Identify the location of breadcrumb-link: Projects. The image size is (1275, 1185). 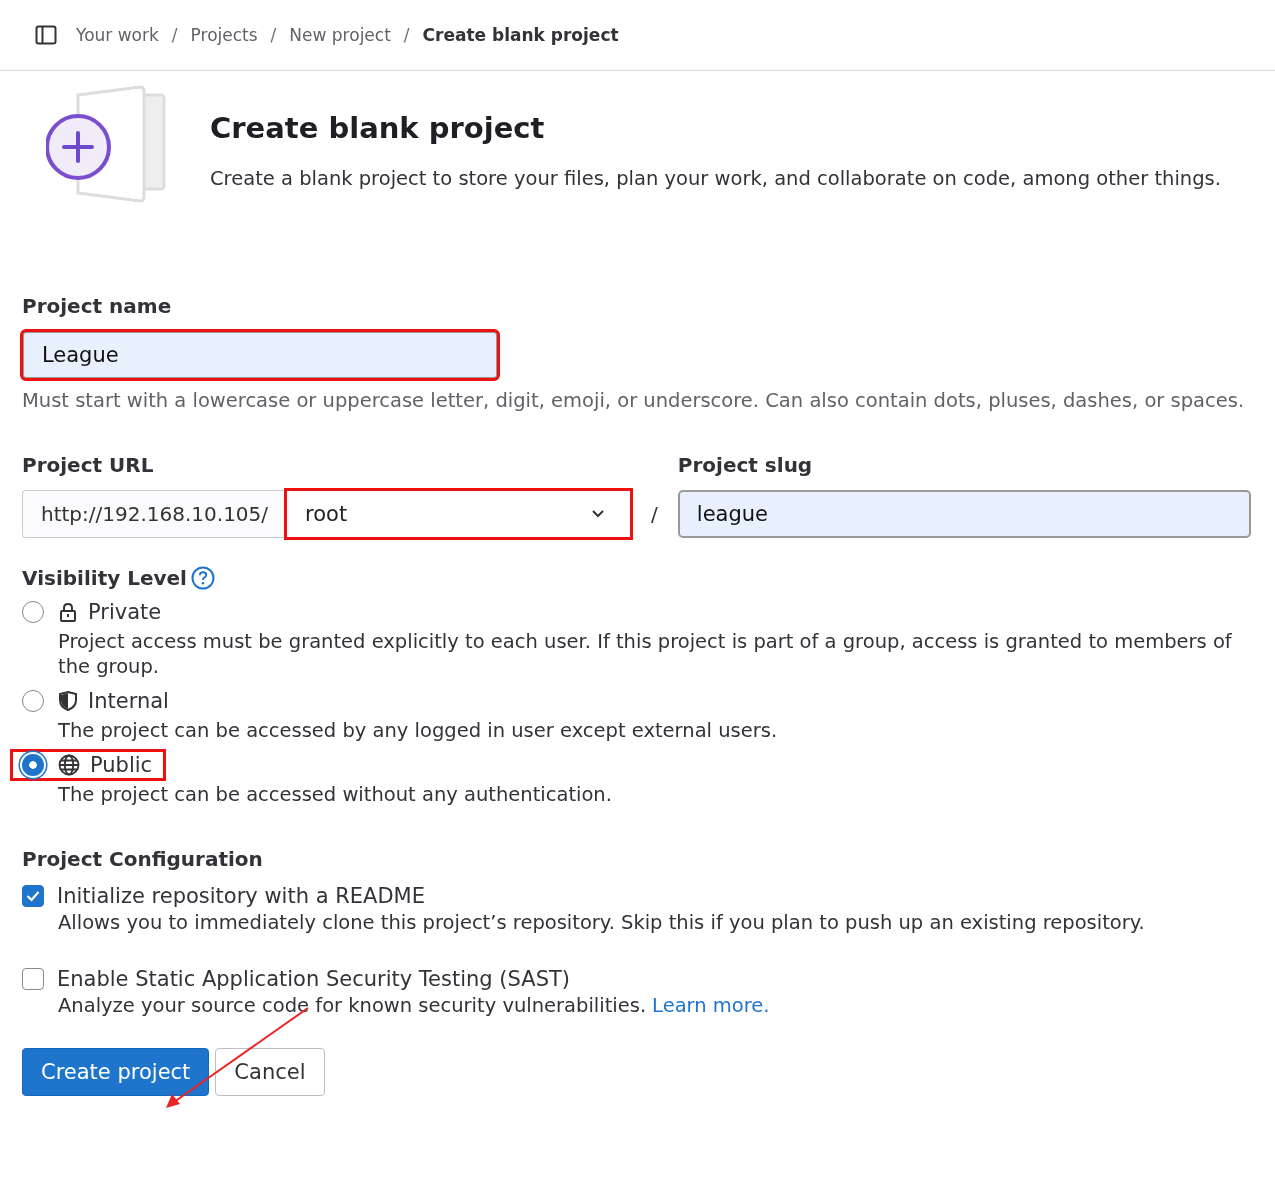
(224, 35).